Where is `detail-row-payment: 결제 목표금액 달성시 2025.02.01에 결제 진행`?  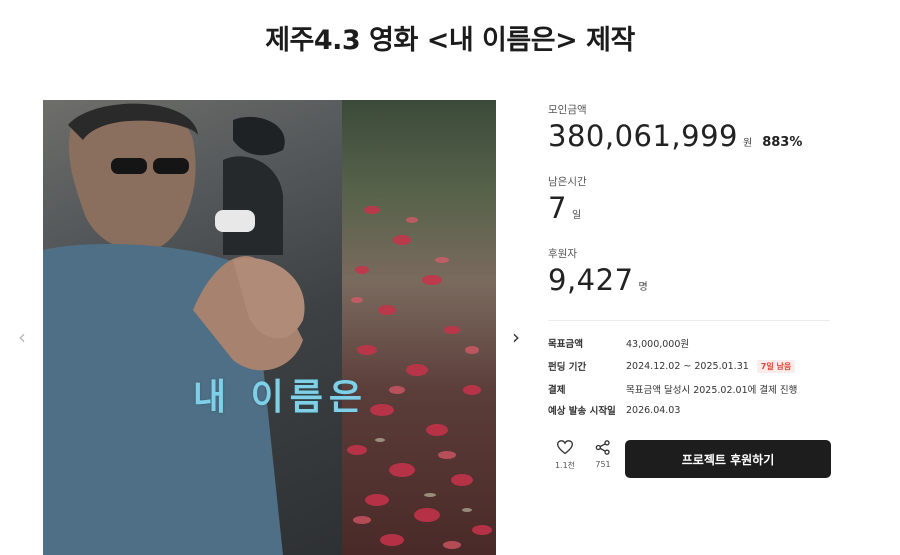
detail-row-payment: 결제 목표금액 달성시 2025.02.01에 결제 진행 is located at coordinates (672, 389).